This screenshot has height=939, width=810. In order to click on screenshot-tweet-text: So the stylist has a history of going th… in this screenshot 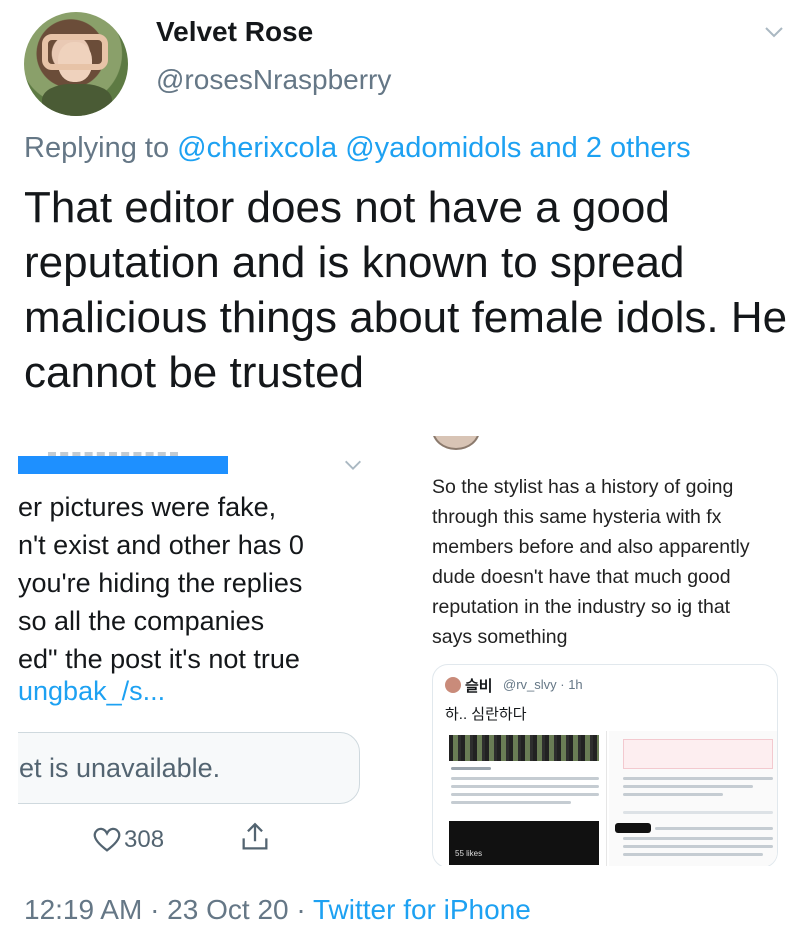, I will do `click(591, 562)`.